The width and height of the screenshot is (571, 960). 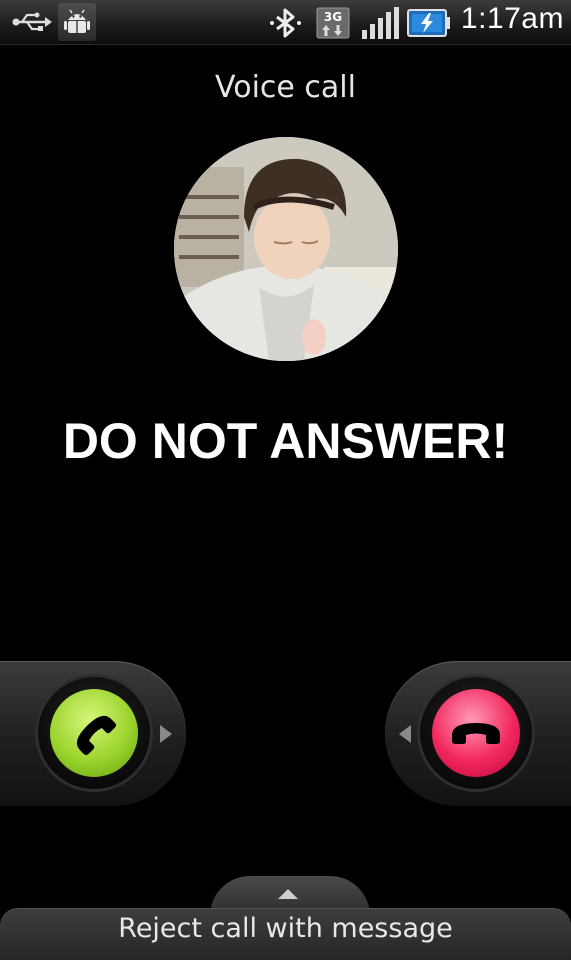 I want to click on call-type-label: Voice call, so click(x=285, y=87).